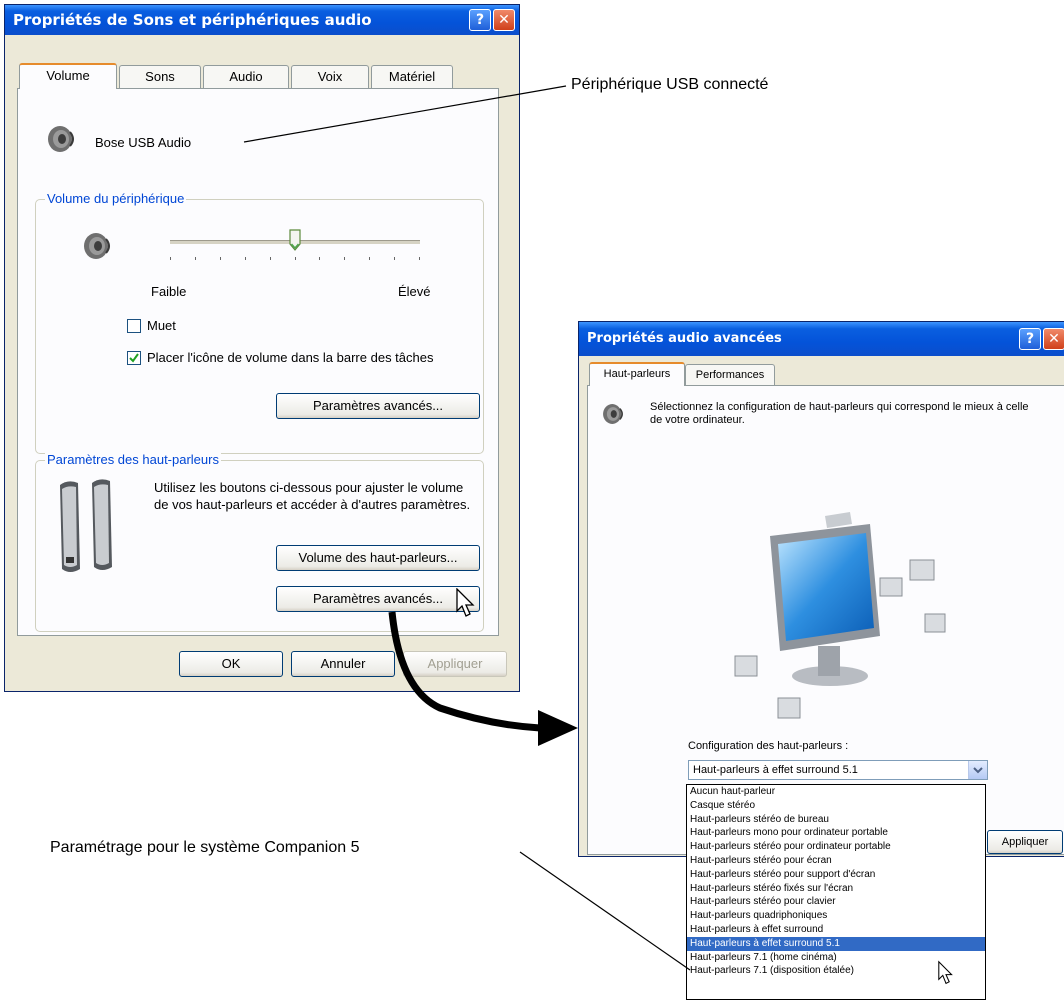 Image resolution: width=1064 pixels, height=1001 pixels. Describe the element at coordinates (558, 728) in the screenshot. I see `arrow-head-icon` at that location.